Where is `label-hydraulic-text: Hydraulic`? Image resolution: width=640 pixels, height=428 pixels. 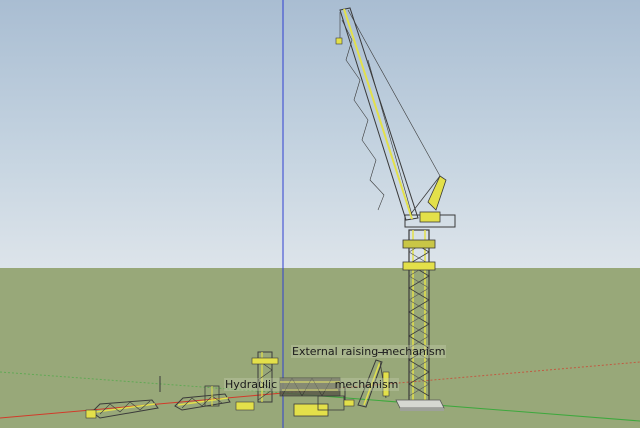
label-hydraulic-text: Hydraulic is located at coordinates (251, 384).